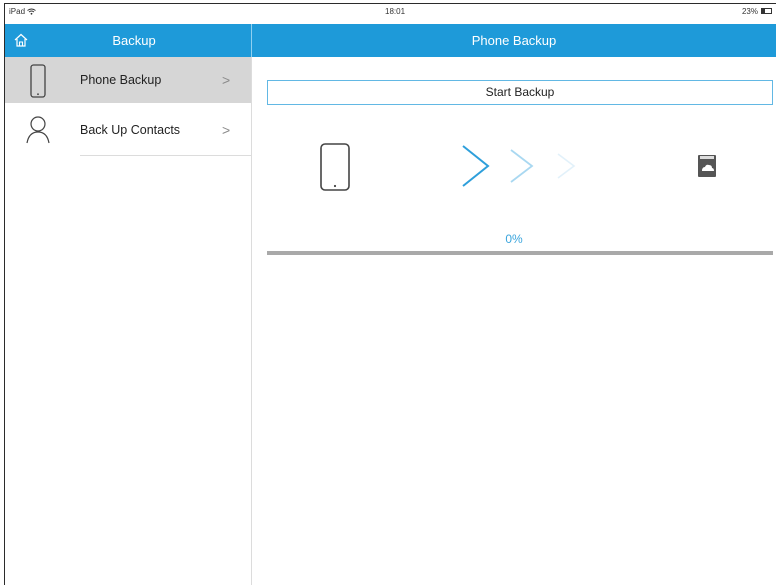 This screenshot has height=586, width=777. What do you see at coordinates (165, 155) in the screenshot?
I see `row-divider` at bounding box center [165, 155].